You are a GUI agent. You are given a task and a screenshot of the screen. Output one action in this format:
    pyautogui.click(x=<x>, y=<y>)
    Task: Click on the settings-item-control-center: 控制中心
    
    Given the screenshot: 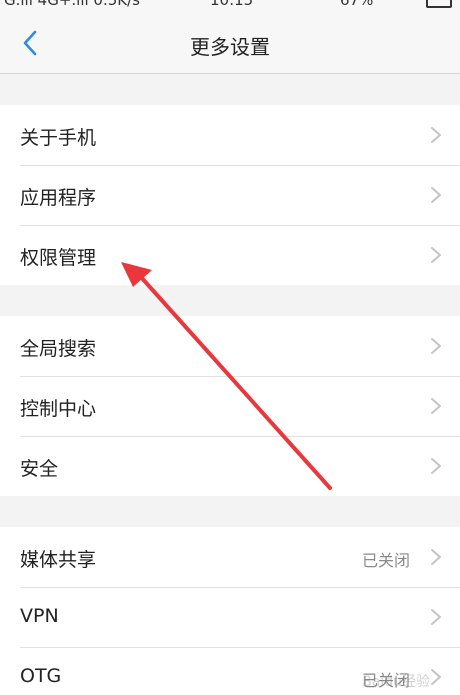 What is the action you would take?
    pyautogui.click(x=230, y=406)
    